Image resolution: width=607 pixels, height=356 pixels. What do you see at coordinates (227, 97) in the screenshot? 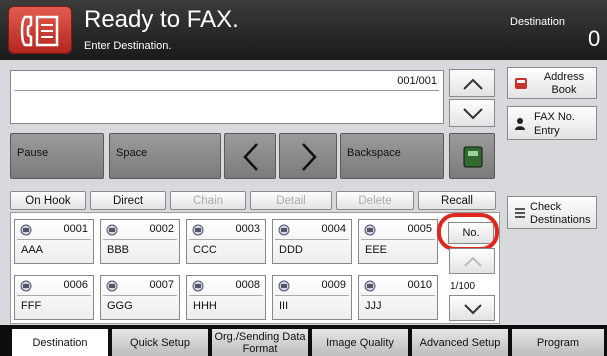
I see `destination-entry-field: 001/001` at bounding box center [227, 97].